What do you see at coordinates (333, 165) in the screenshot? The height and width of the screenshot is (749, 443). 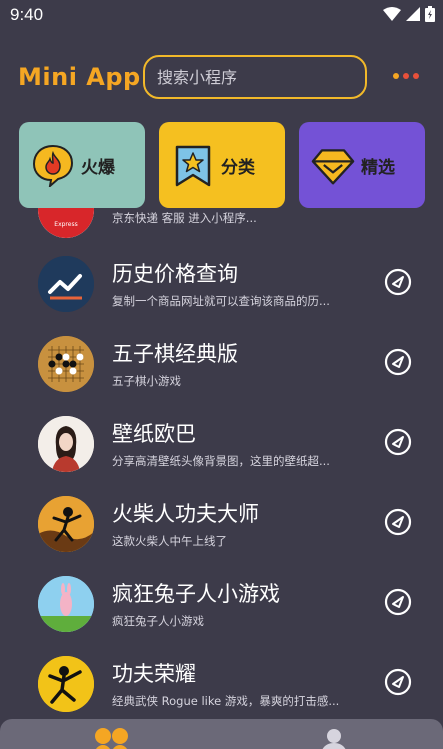 I see `diamond-icon` at bounding box center [333, 165].